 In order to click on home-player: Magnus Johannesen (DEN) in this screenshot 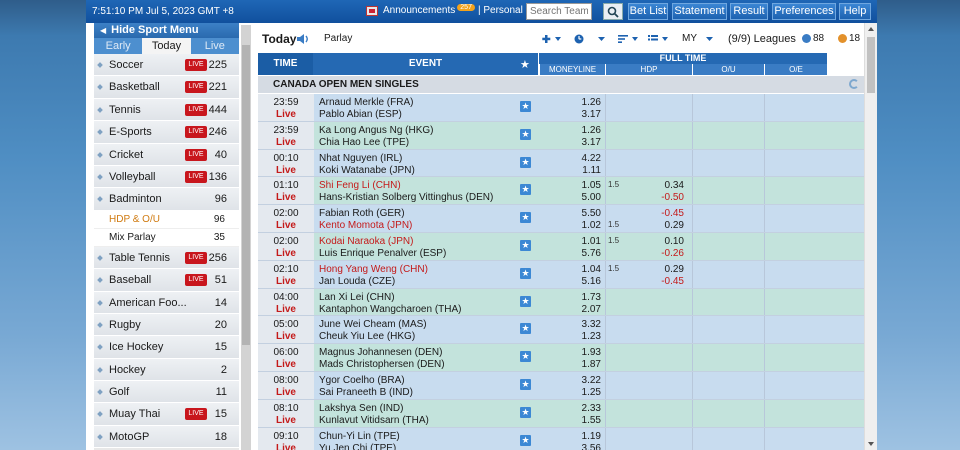, I will do `click(380, 352)`.